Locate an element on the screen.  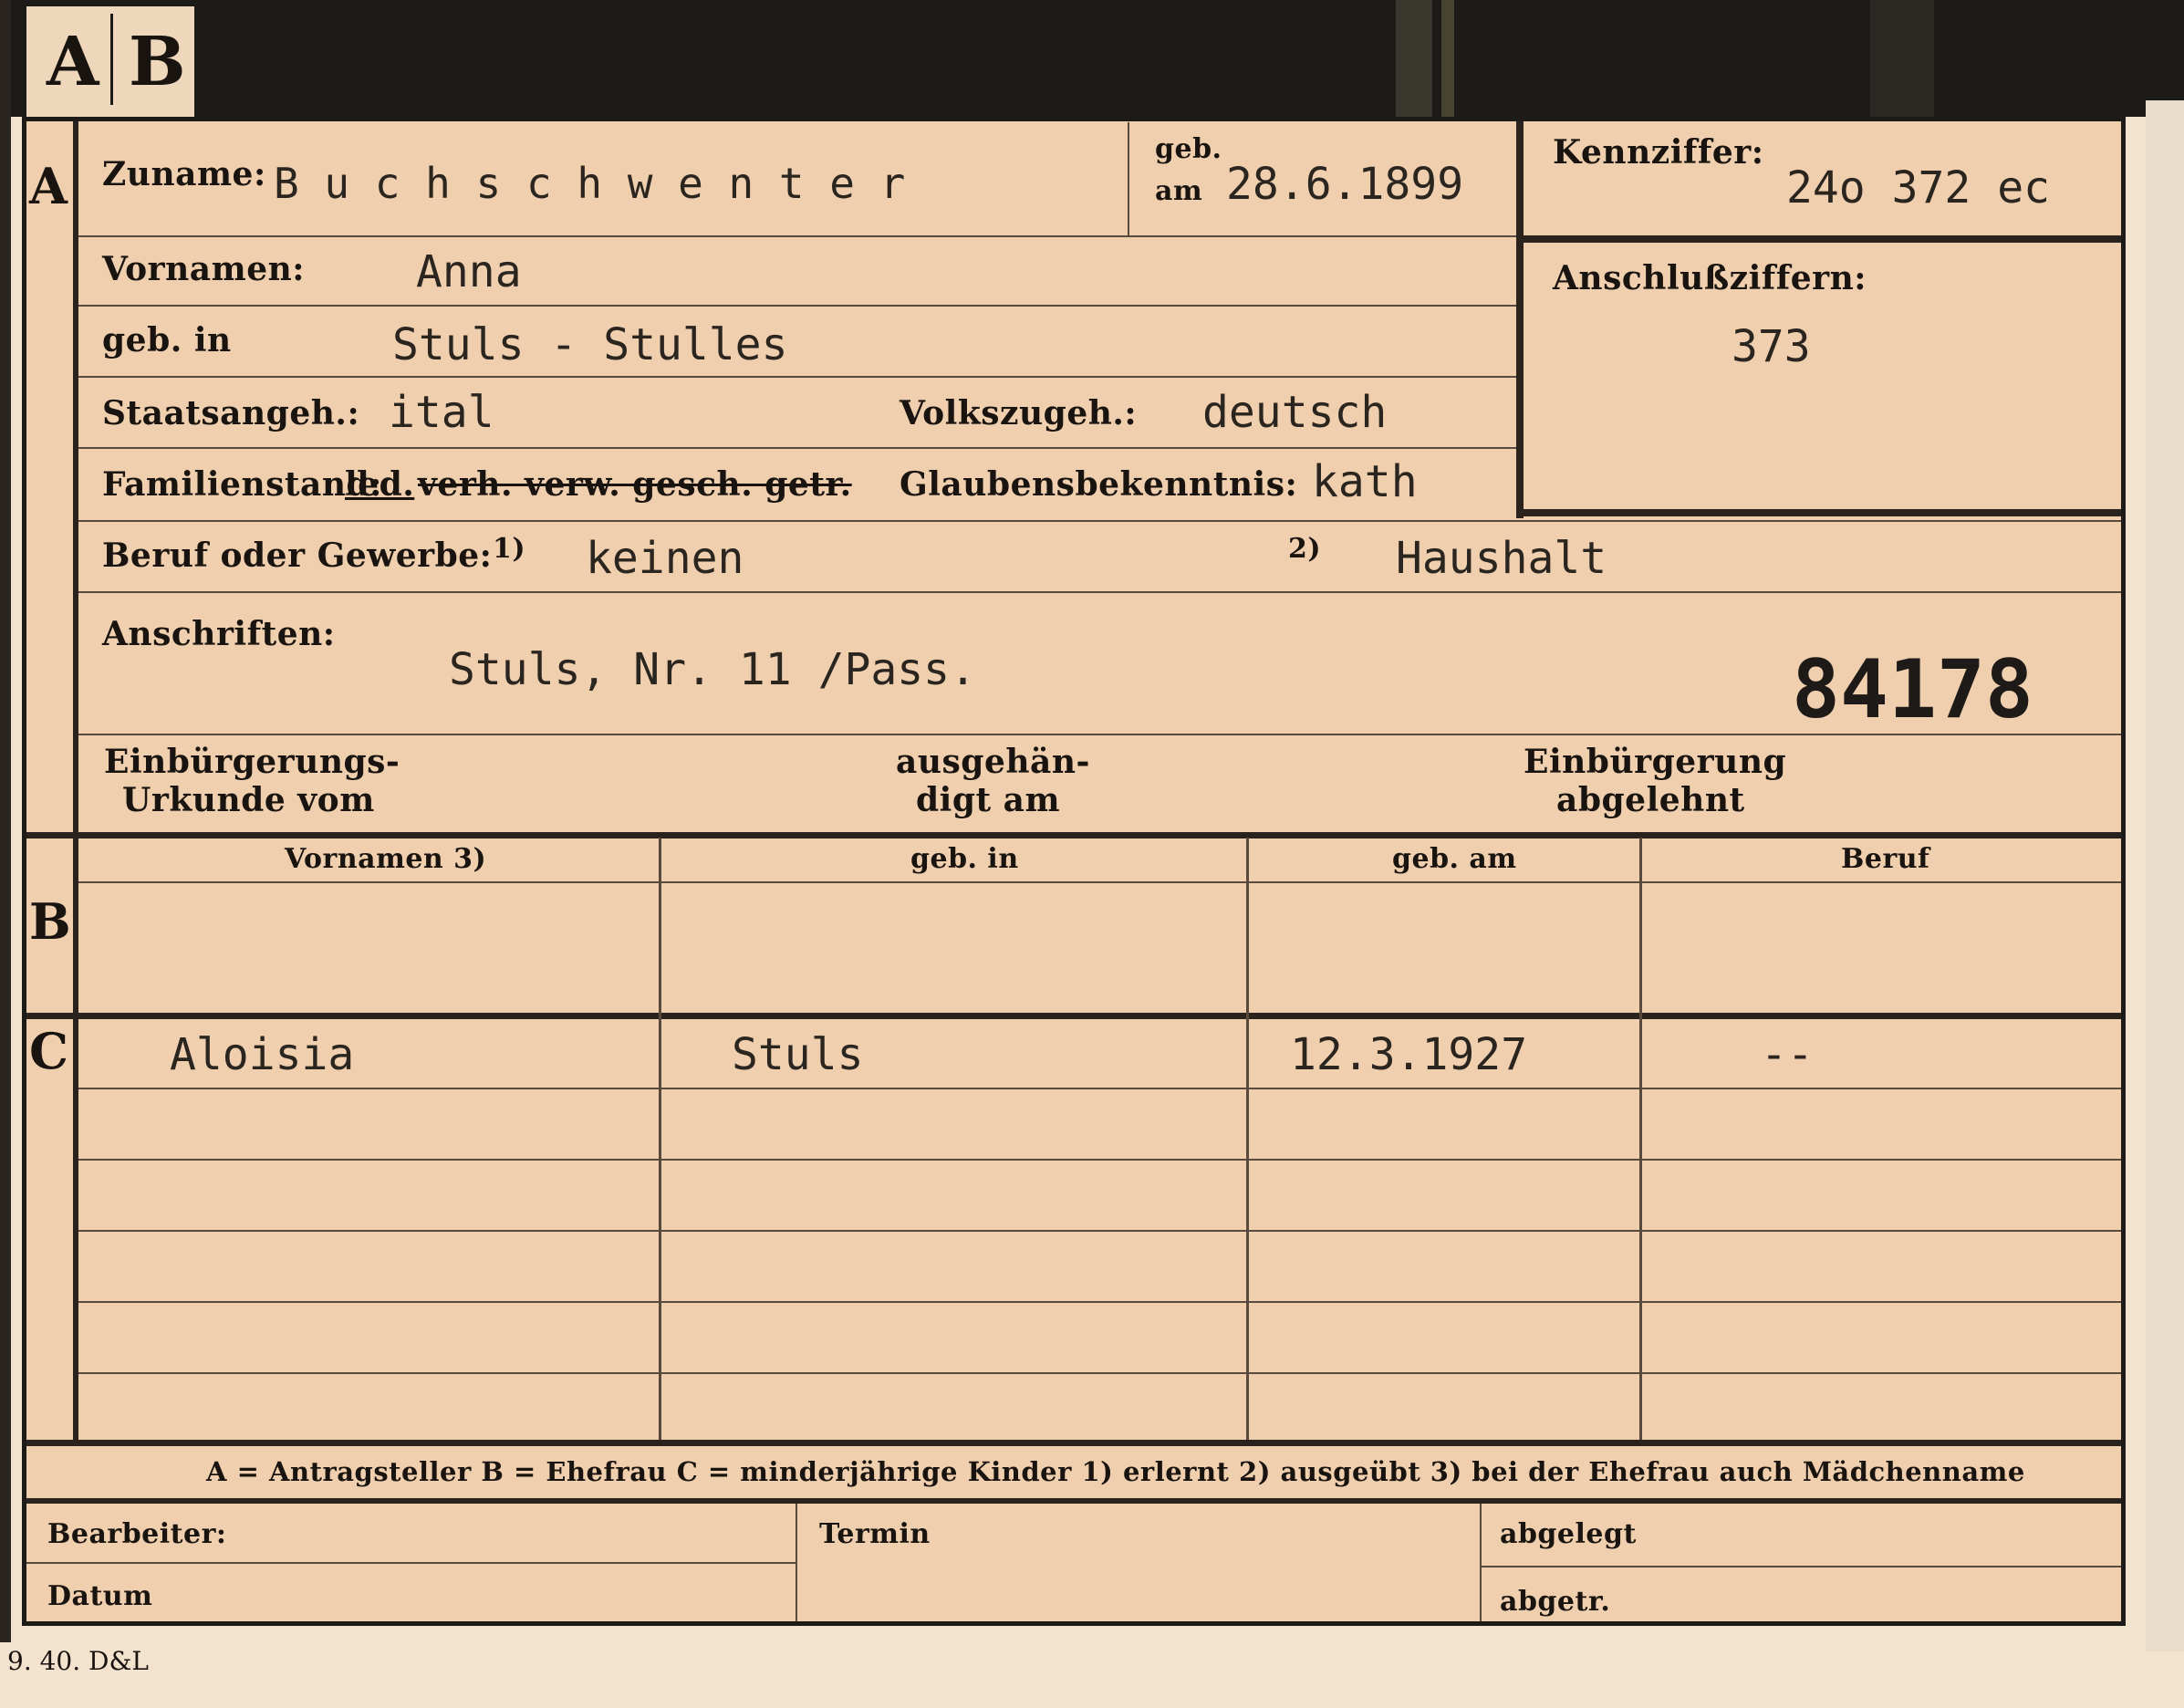
surname-value: B u c h s c h w e n t e r is located at coordinates (590, 184).